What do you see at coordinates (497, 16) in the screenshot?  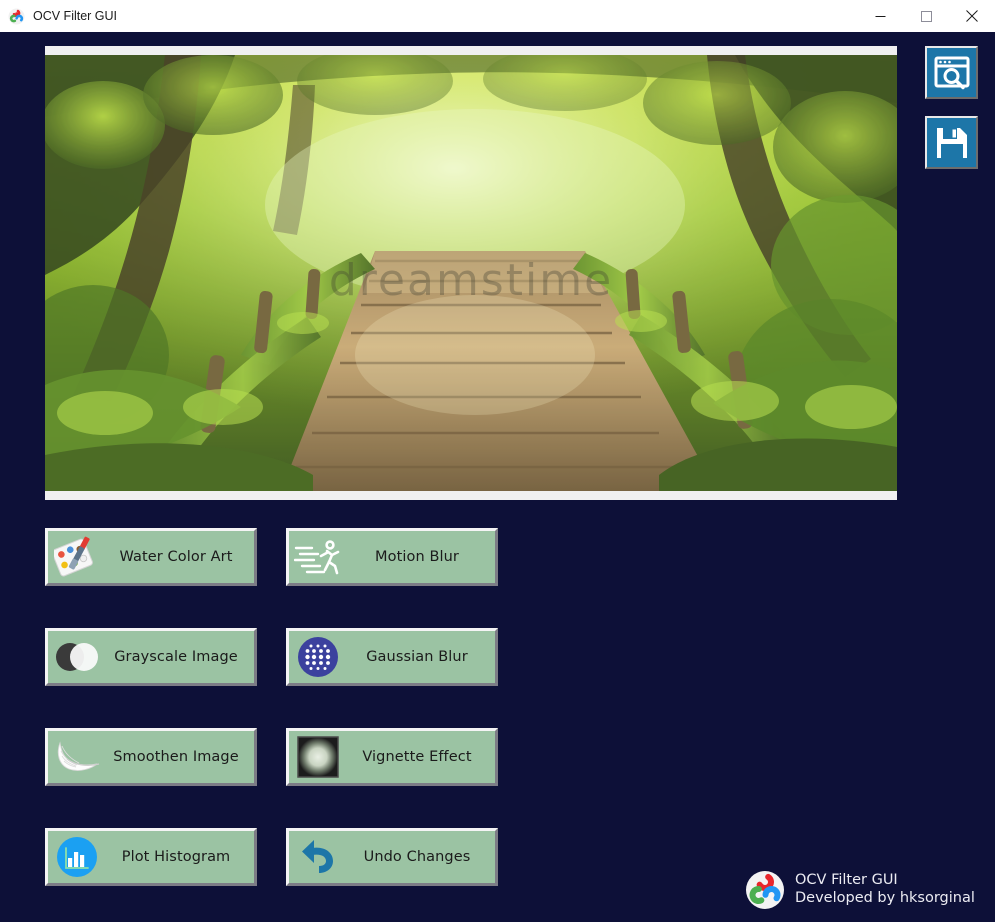 I see `title-bar: OCV Filter GUI` at bounding box center [497, 16].